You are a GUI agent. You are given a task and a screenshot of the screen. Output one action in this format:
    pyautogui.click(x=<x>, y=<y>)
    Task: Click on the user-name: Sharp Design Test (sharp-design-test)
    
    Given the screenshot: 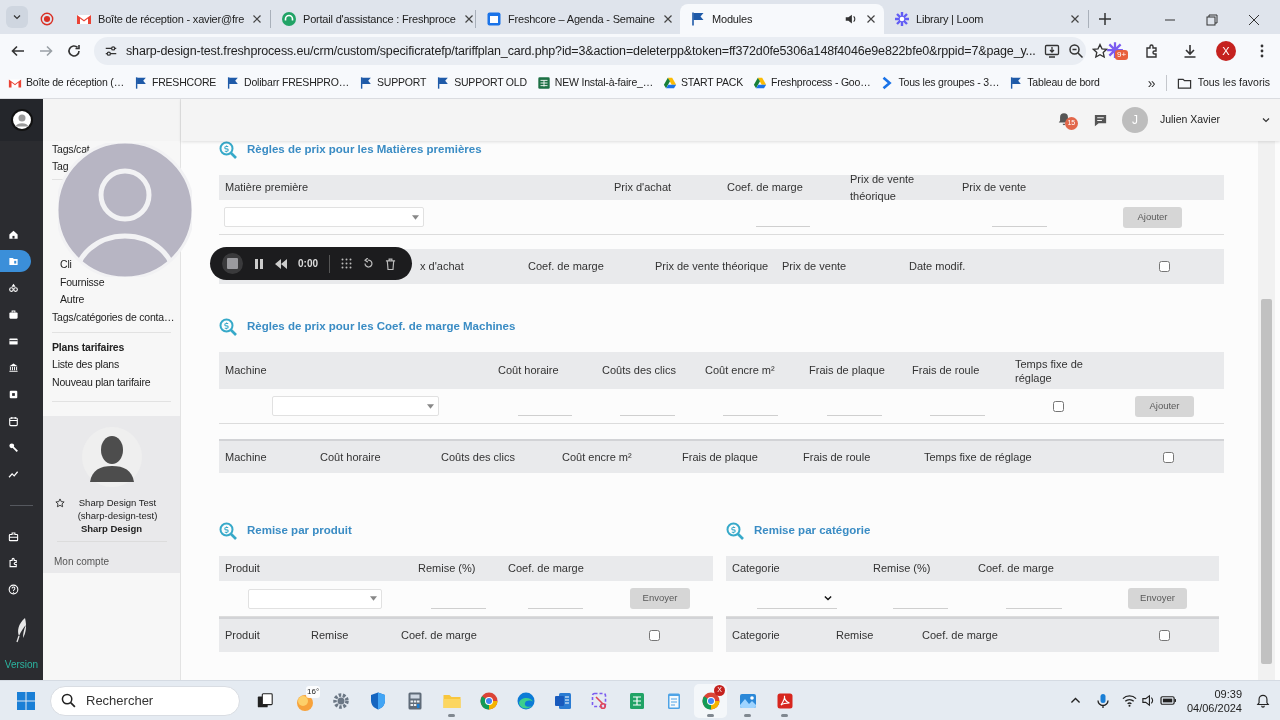 What is the action you would take?
    pyautogui.click(x=117, y=509)
    